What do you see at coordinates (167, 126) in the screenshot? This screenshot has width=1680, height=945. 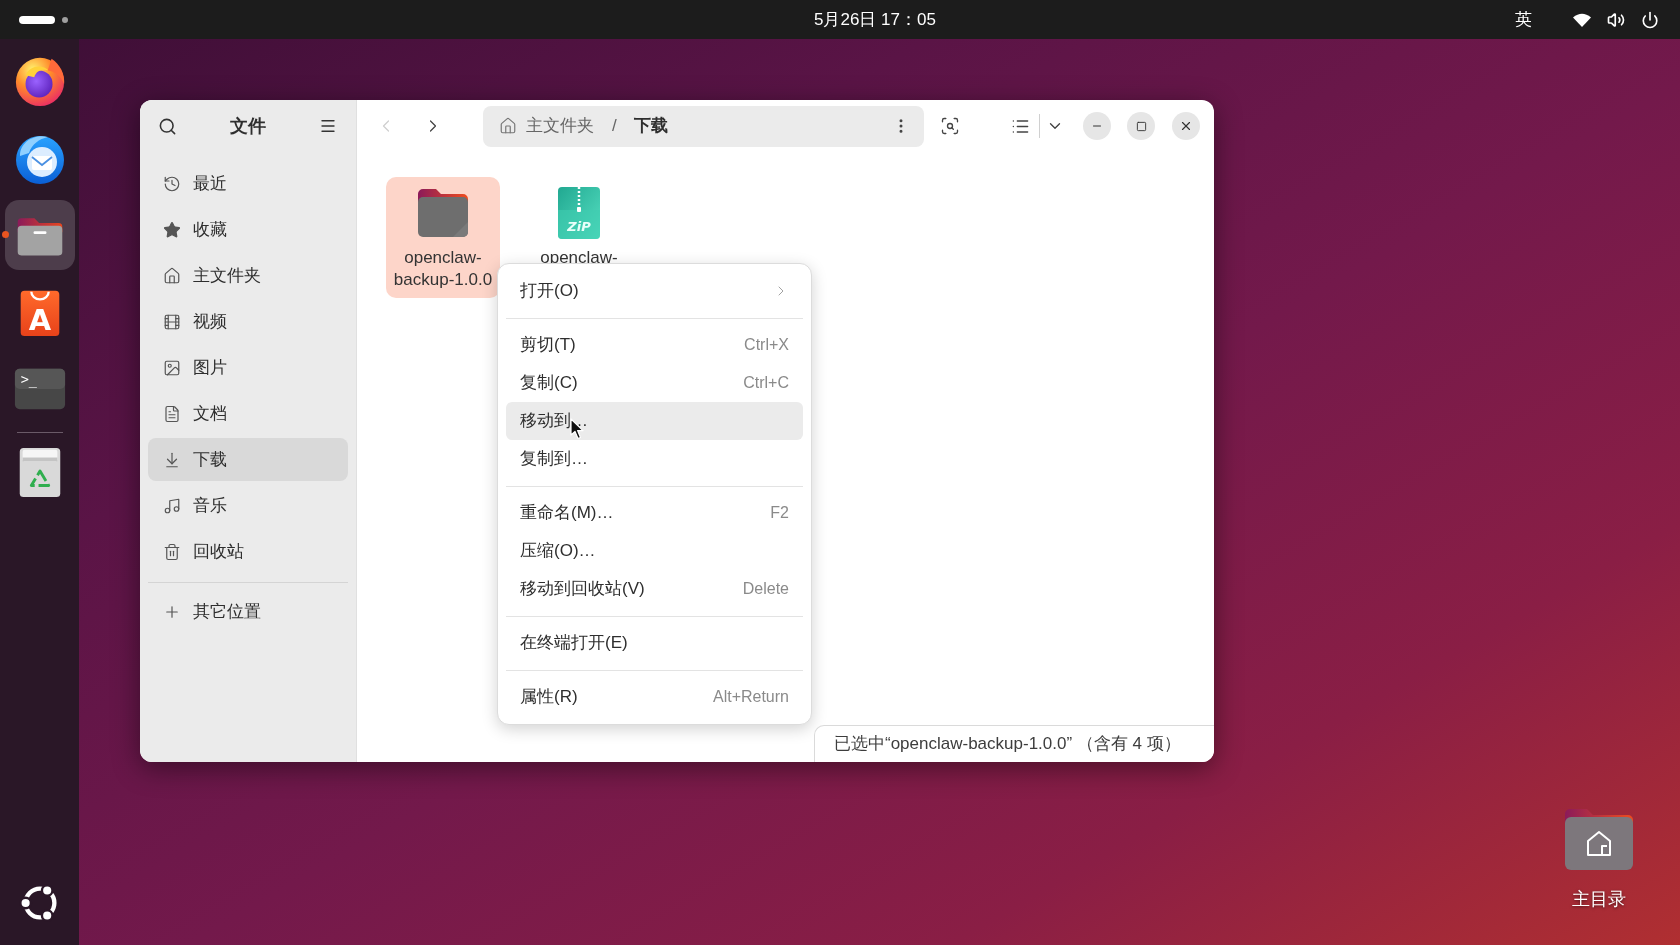 I see `search-icon` at bounding box center [167, 126].